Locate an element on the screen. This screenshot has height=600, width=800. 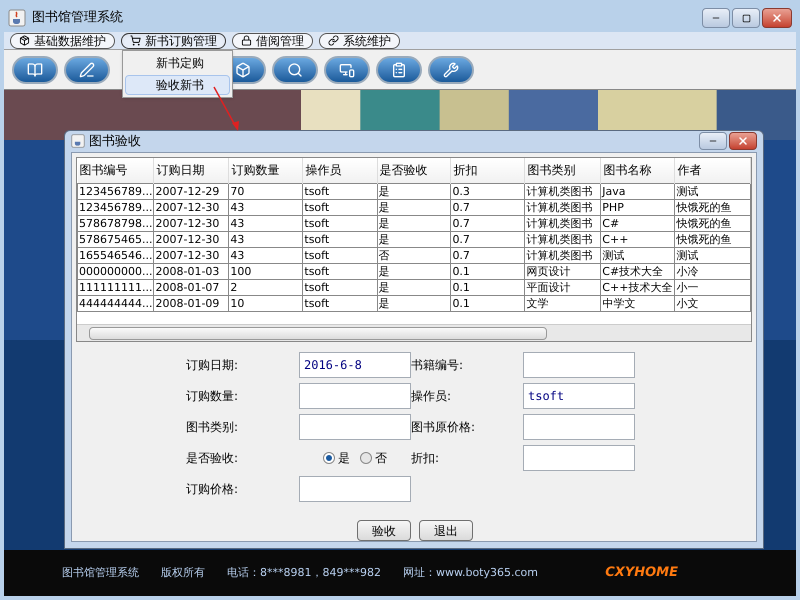
table-cell: 100 is located at coordinates (265, 272).